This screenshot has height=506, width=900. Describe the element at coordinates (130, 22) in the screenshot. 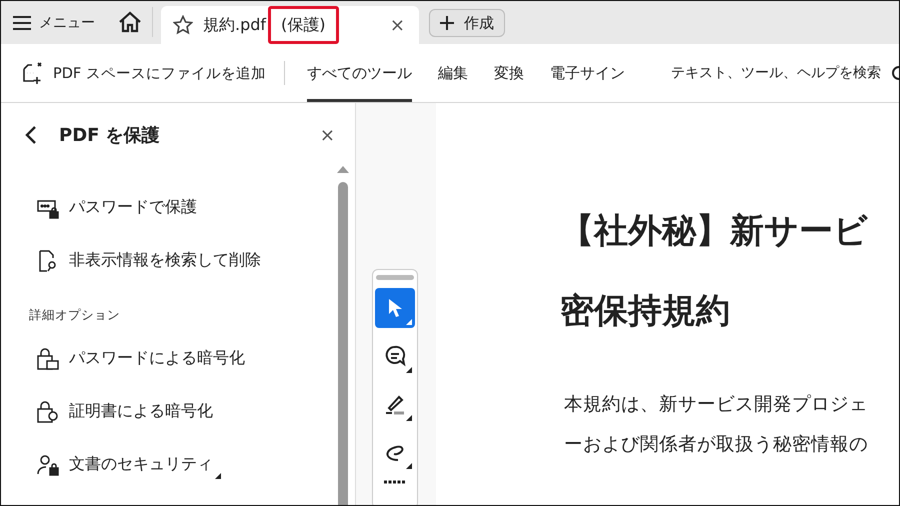

I see `home-icon` at that location.